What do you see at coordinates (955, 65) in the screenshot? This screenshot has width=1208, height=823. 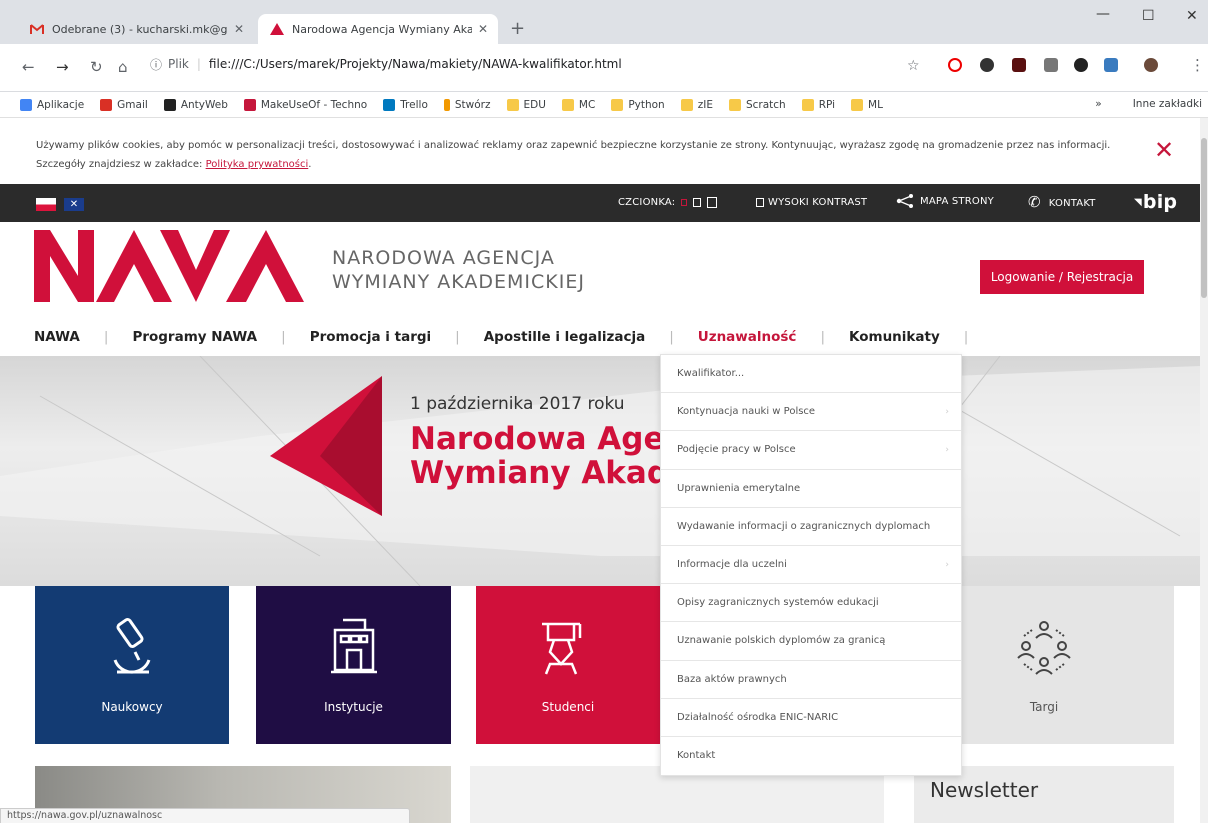 I see `opera-icon` at bounding box center [955, 65].